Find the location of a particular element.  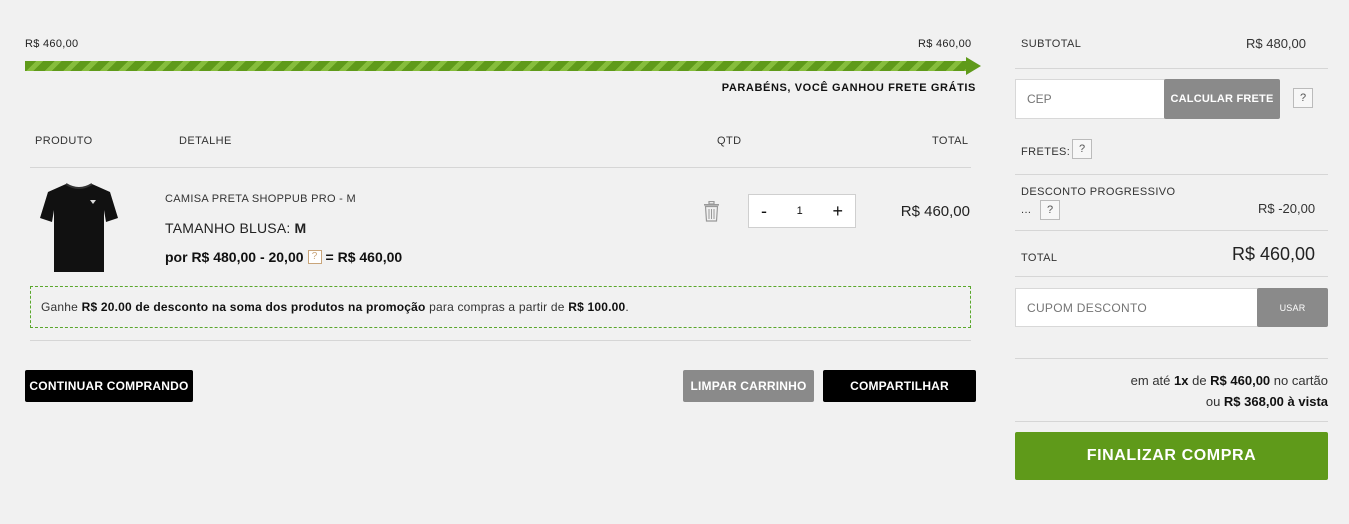

increase-quantity-button: + is located at coordinates (837, 211).